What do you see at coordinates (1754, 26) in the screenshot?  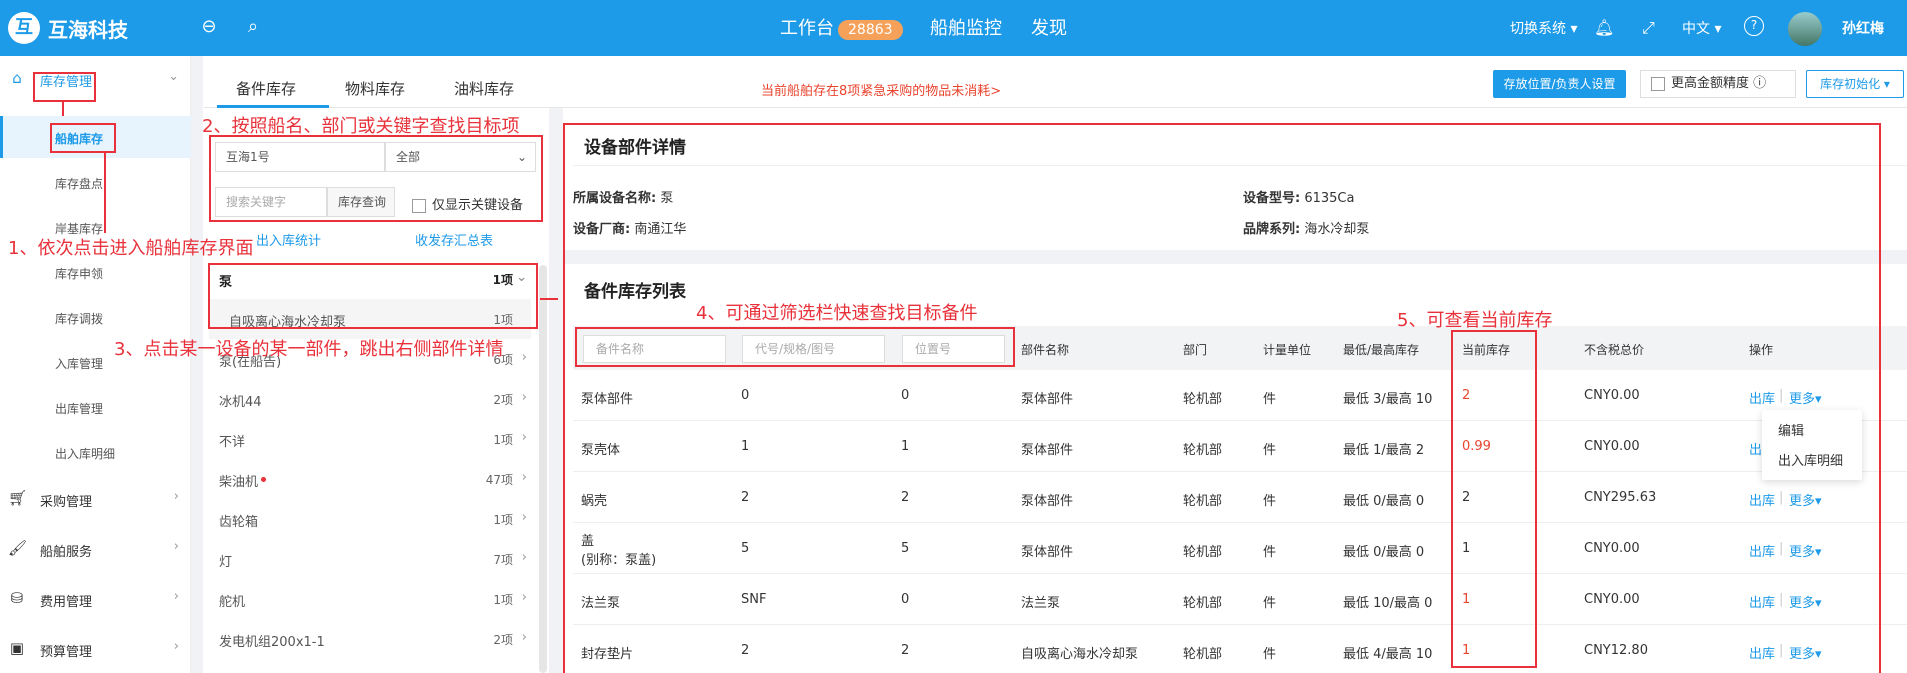 I see `help-icon: ?` at bounding box center [1754, 26].